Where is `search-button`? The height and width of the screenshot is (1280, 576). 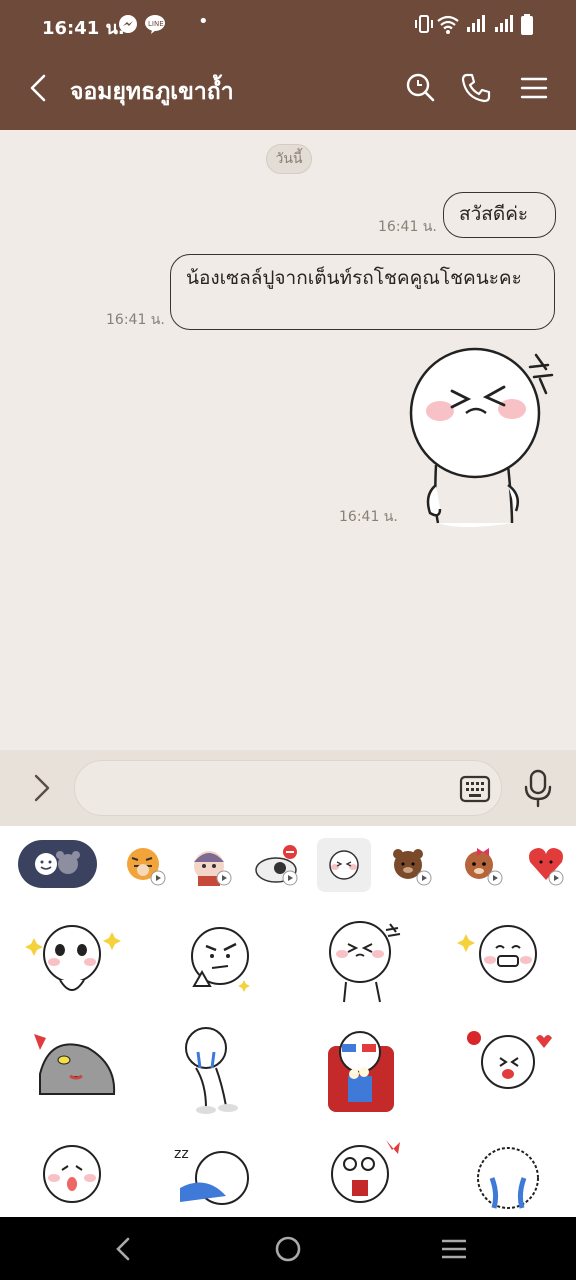
search-button is located at coordinates (420, 88).